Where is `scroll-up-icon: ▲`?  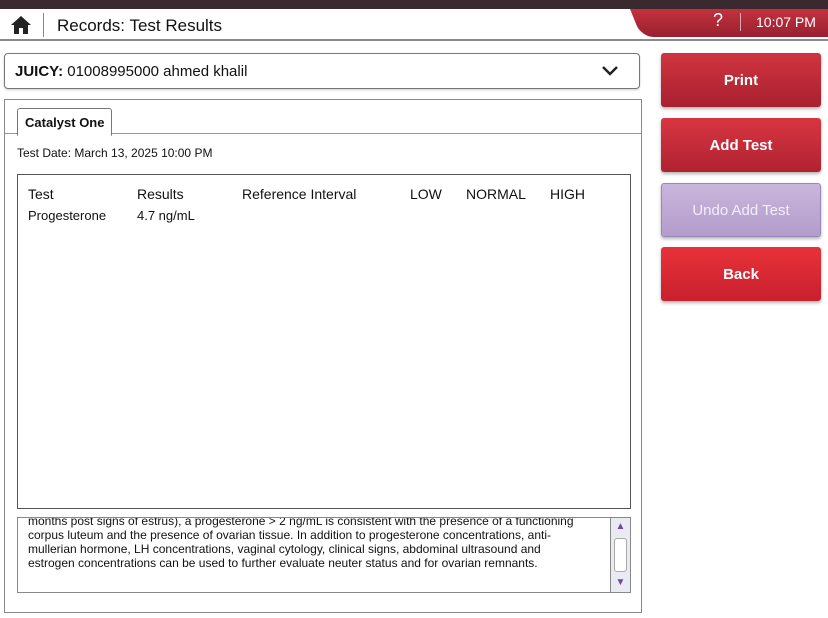 scroll-up-icon: ▲ is located at coordinates (620, 527).